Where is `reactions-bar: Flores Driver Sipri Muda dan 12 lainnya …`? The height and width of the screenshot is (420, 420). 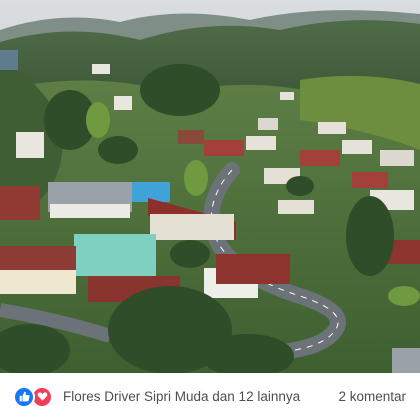 reactions-bar: Flores Driver Sipri Muda dan 12 lainnya … is located at coordinates (210, 396).